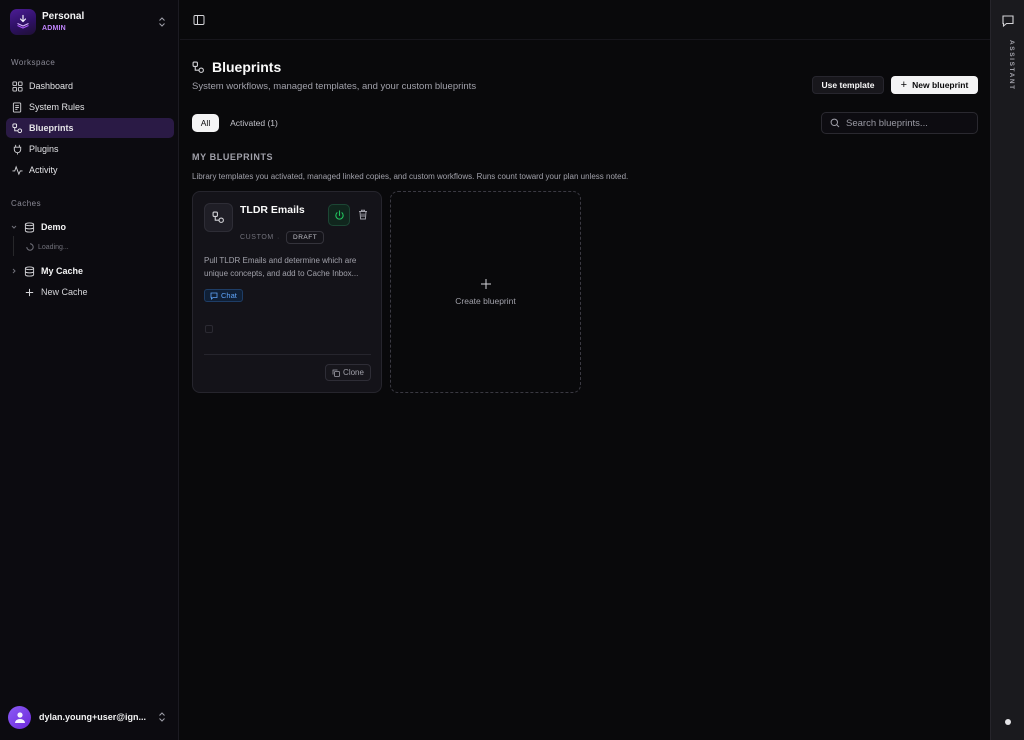 The width and height of the screenshot is (1024, 740). I want to click on power-icon, so click(339, 214).